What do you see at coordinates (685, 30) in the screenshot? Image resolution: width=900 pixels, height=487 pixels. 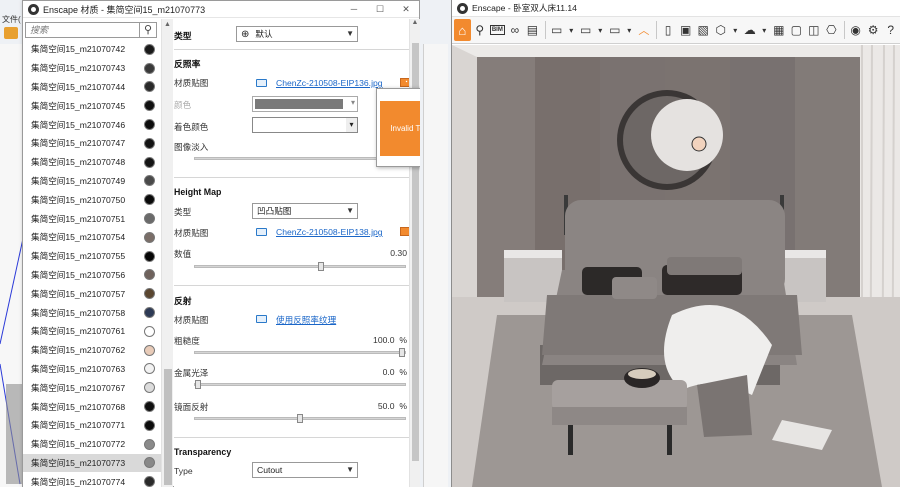 I see `asset-library-icon: ▣` at bounding box center [685, 30].